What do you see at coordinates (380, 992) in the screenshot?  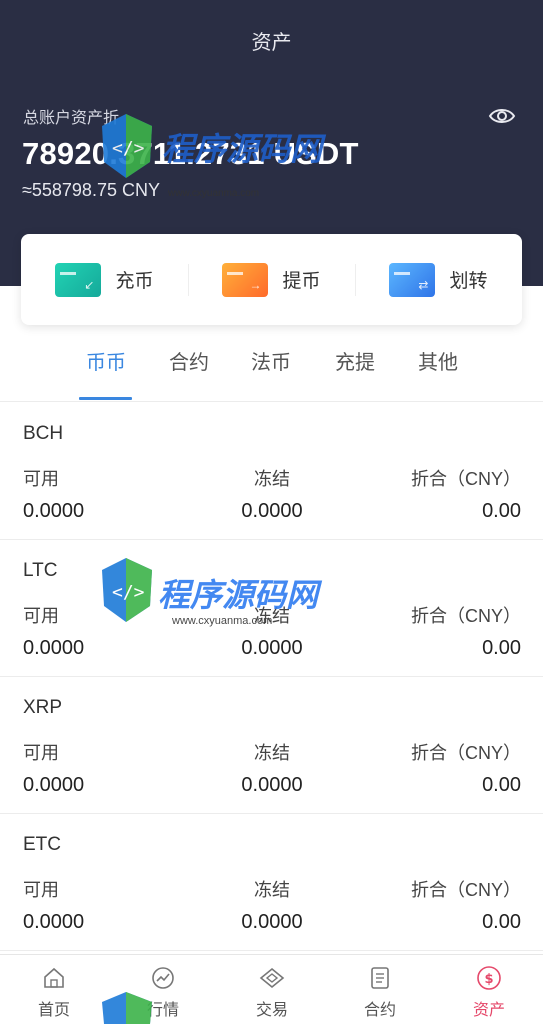 I see `tabbar-item-contract: 合约` at bounding box center [380, 992].